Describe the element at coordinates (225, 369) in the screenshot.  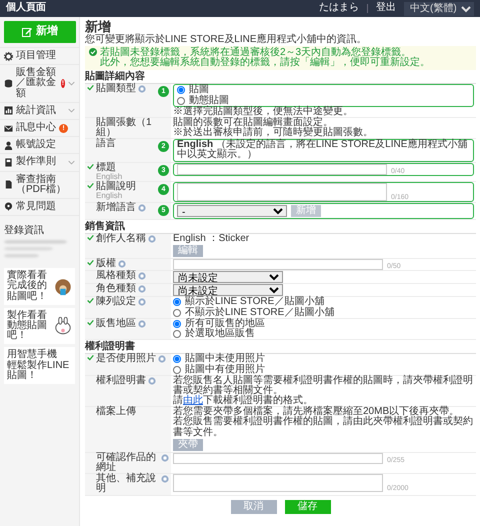
I see `option-label: 貼圖中有使用照片` at that location.